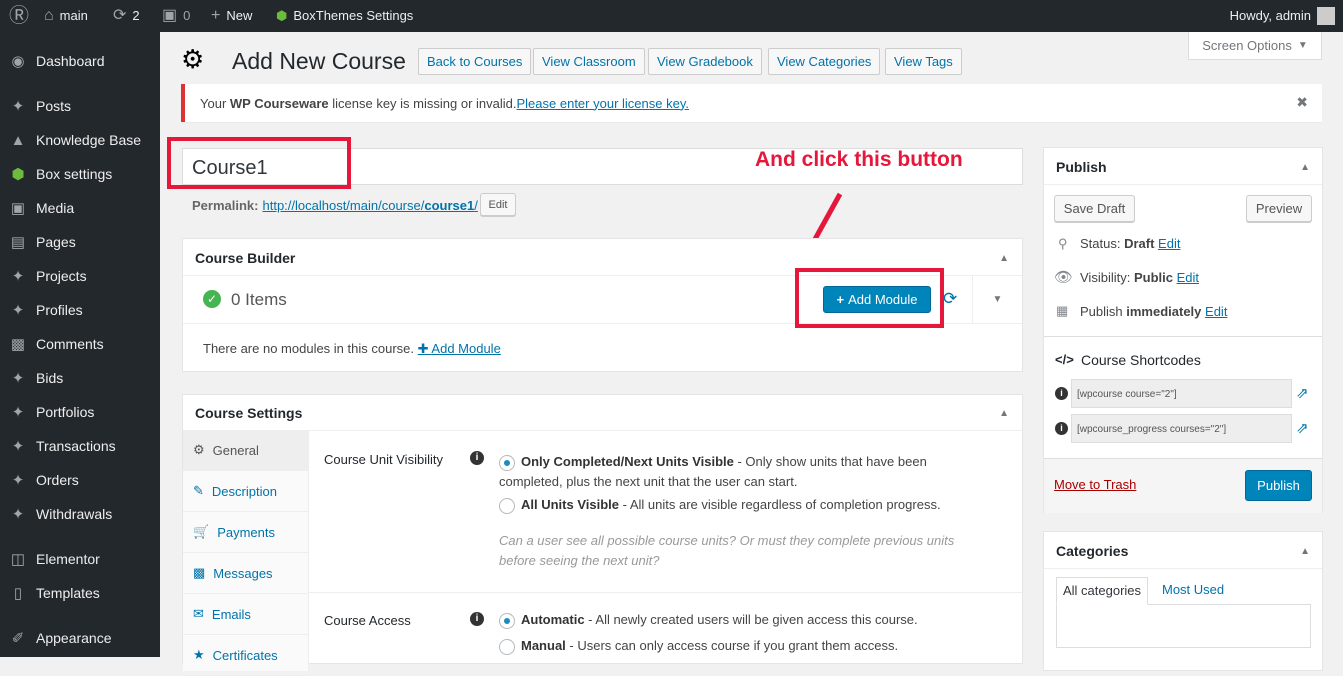 This screenshot has width=1343, height=676. Describe the element at coordinates (68, 593) in the screenshot. I see `sidebar-item-label: Templates` at that location.